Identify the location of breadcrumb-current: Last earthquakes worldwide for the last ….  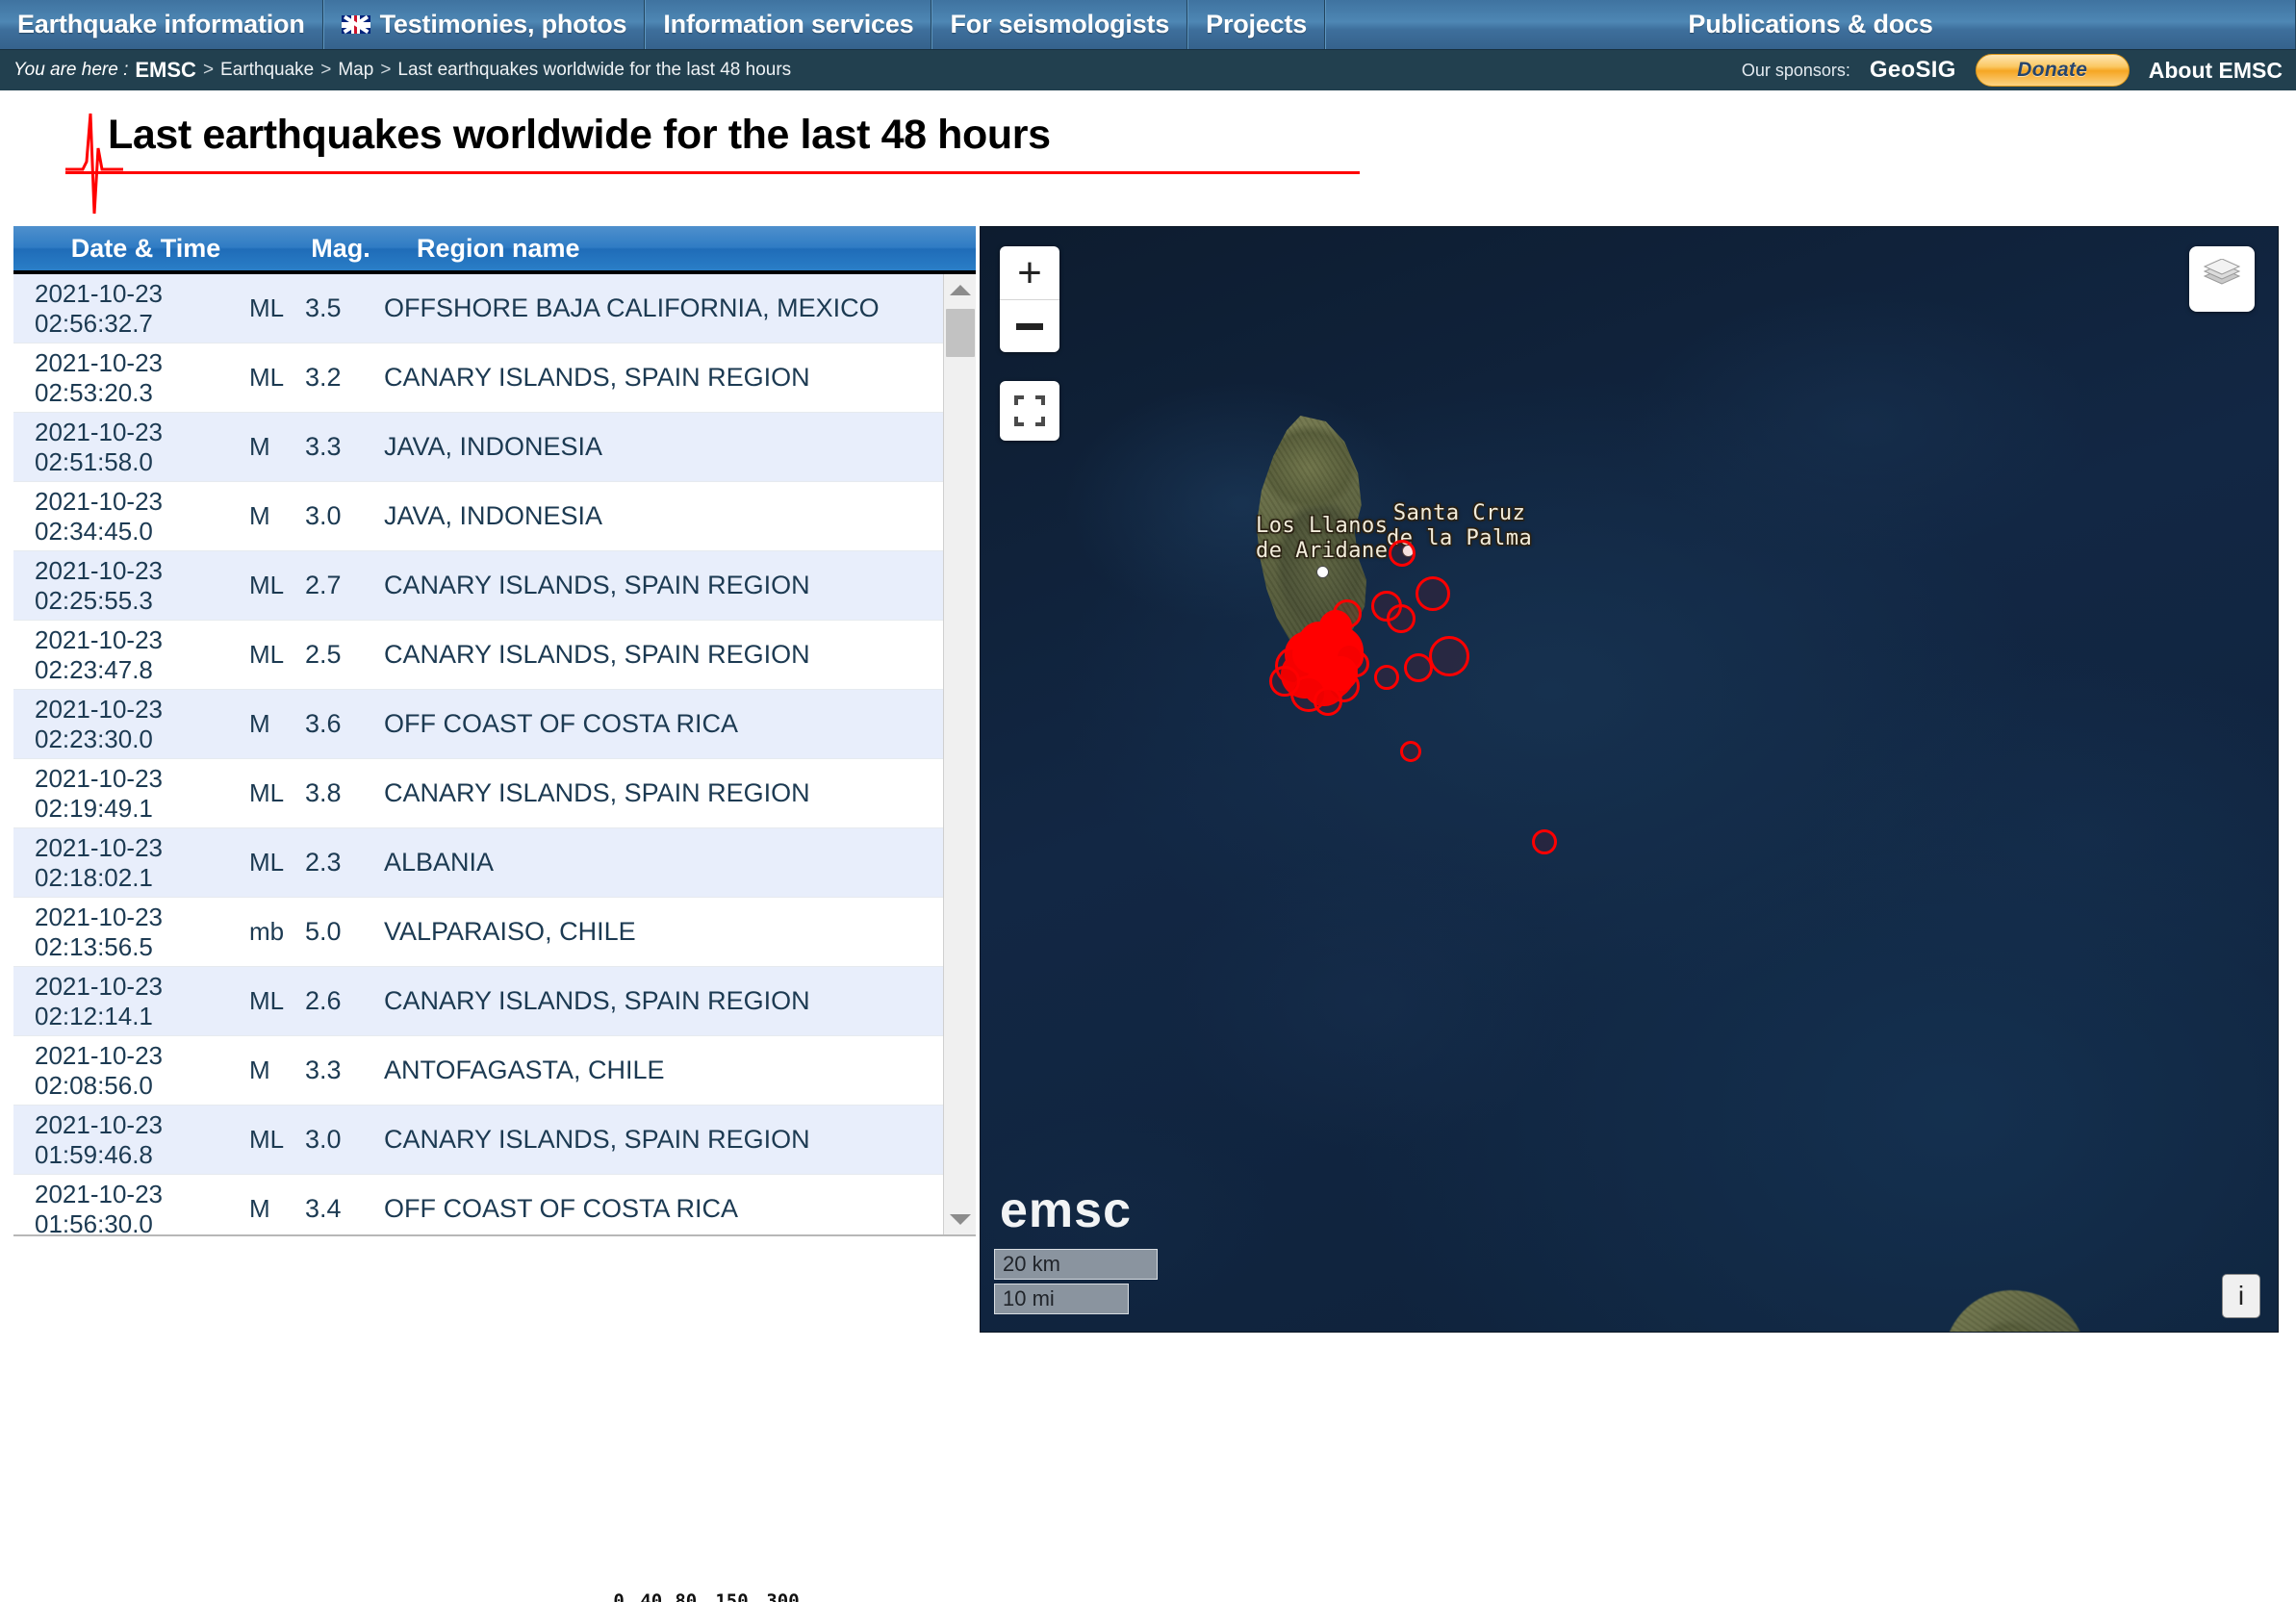
(594, 70).